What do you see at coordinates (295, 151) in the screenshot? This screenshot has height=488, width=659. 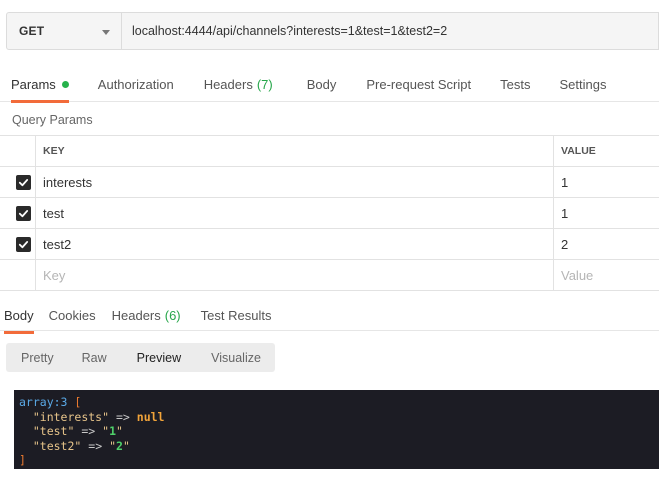 I see `key-column-header: KEY` at bounding box center [295, 151].